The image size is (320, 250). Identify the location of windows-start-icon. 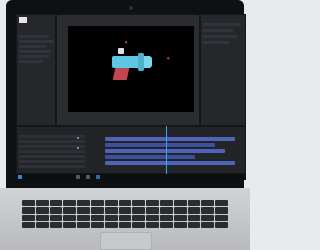
(20, 177).